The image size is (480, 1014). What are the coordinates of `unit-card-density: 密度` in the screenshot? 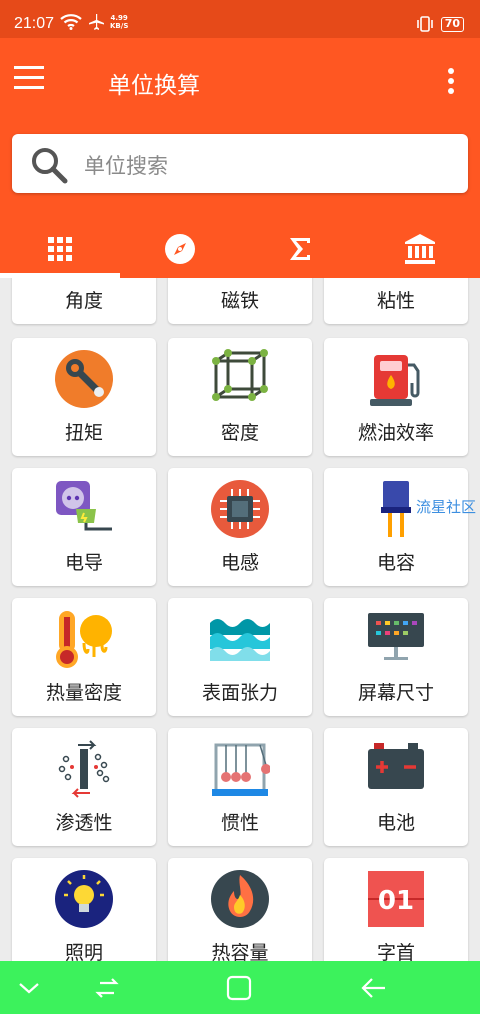 It's located at (240, 397).